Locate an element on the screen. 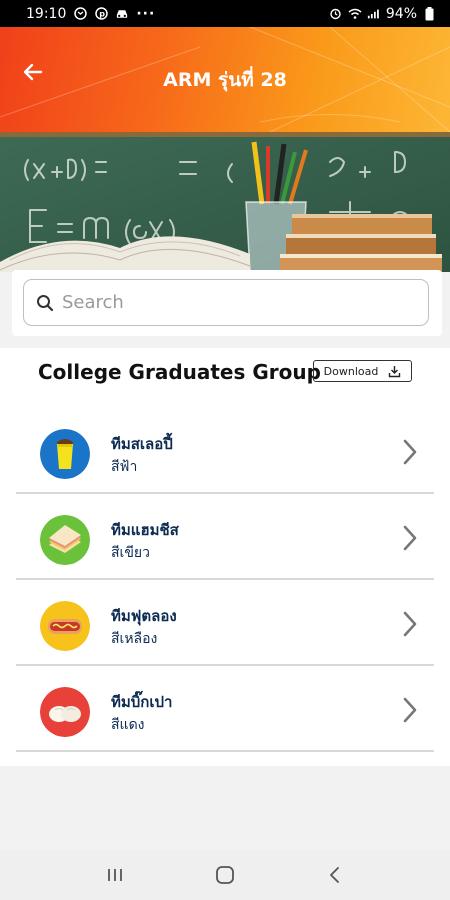  status-right: 94% is located at coordinates (382, 14).